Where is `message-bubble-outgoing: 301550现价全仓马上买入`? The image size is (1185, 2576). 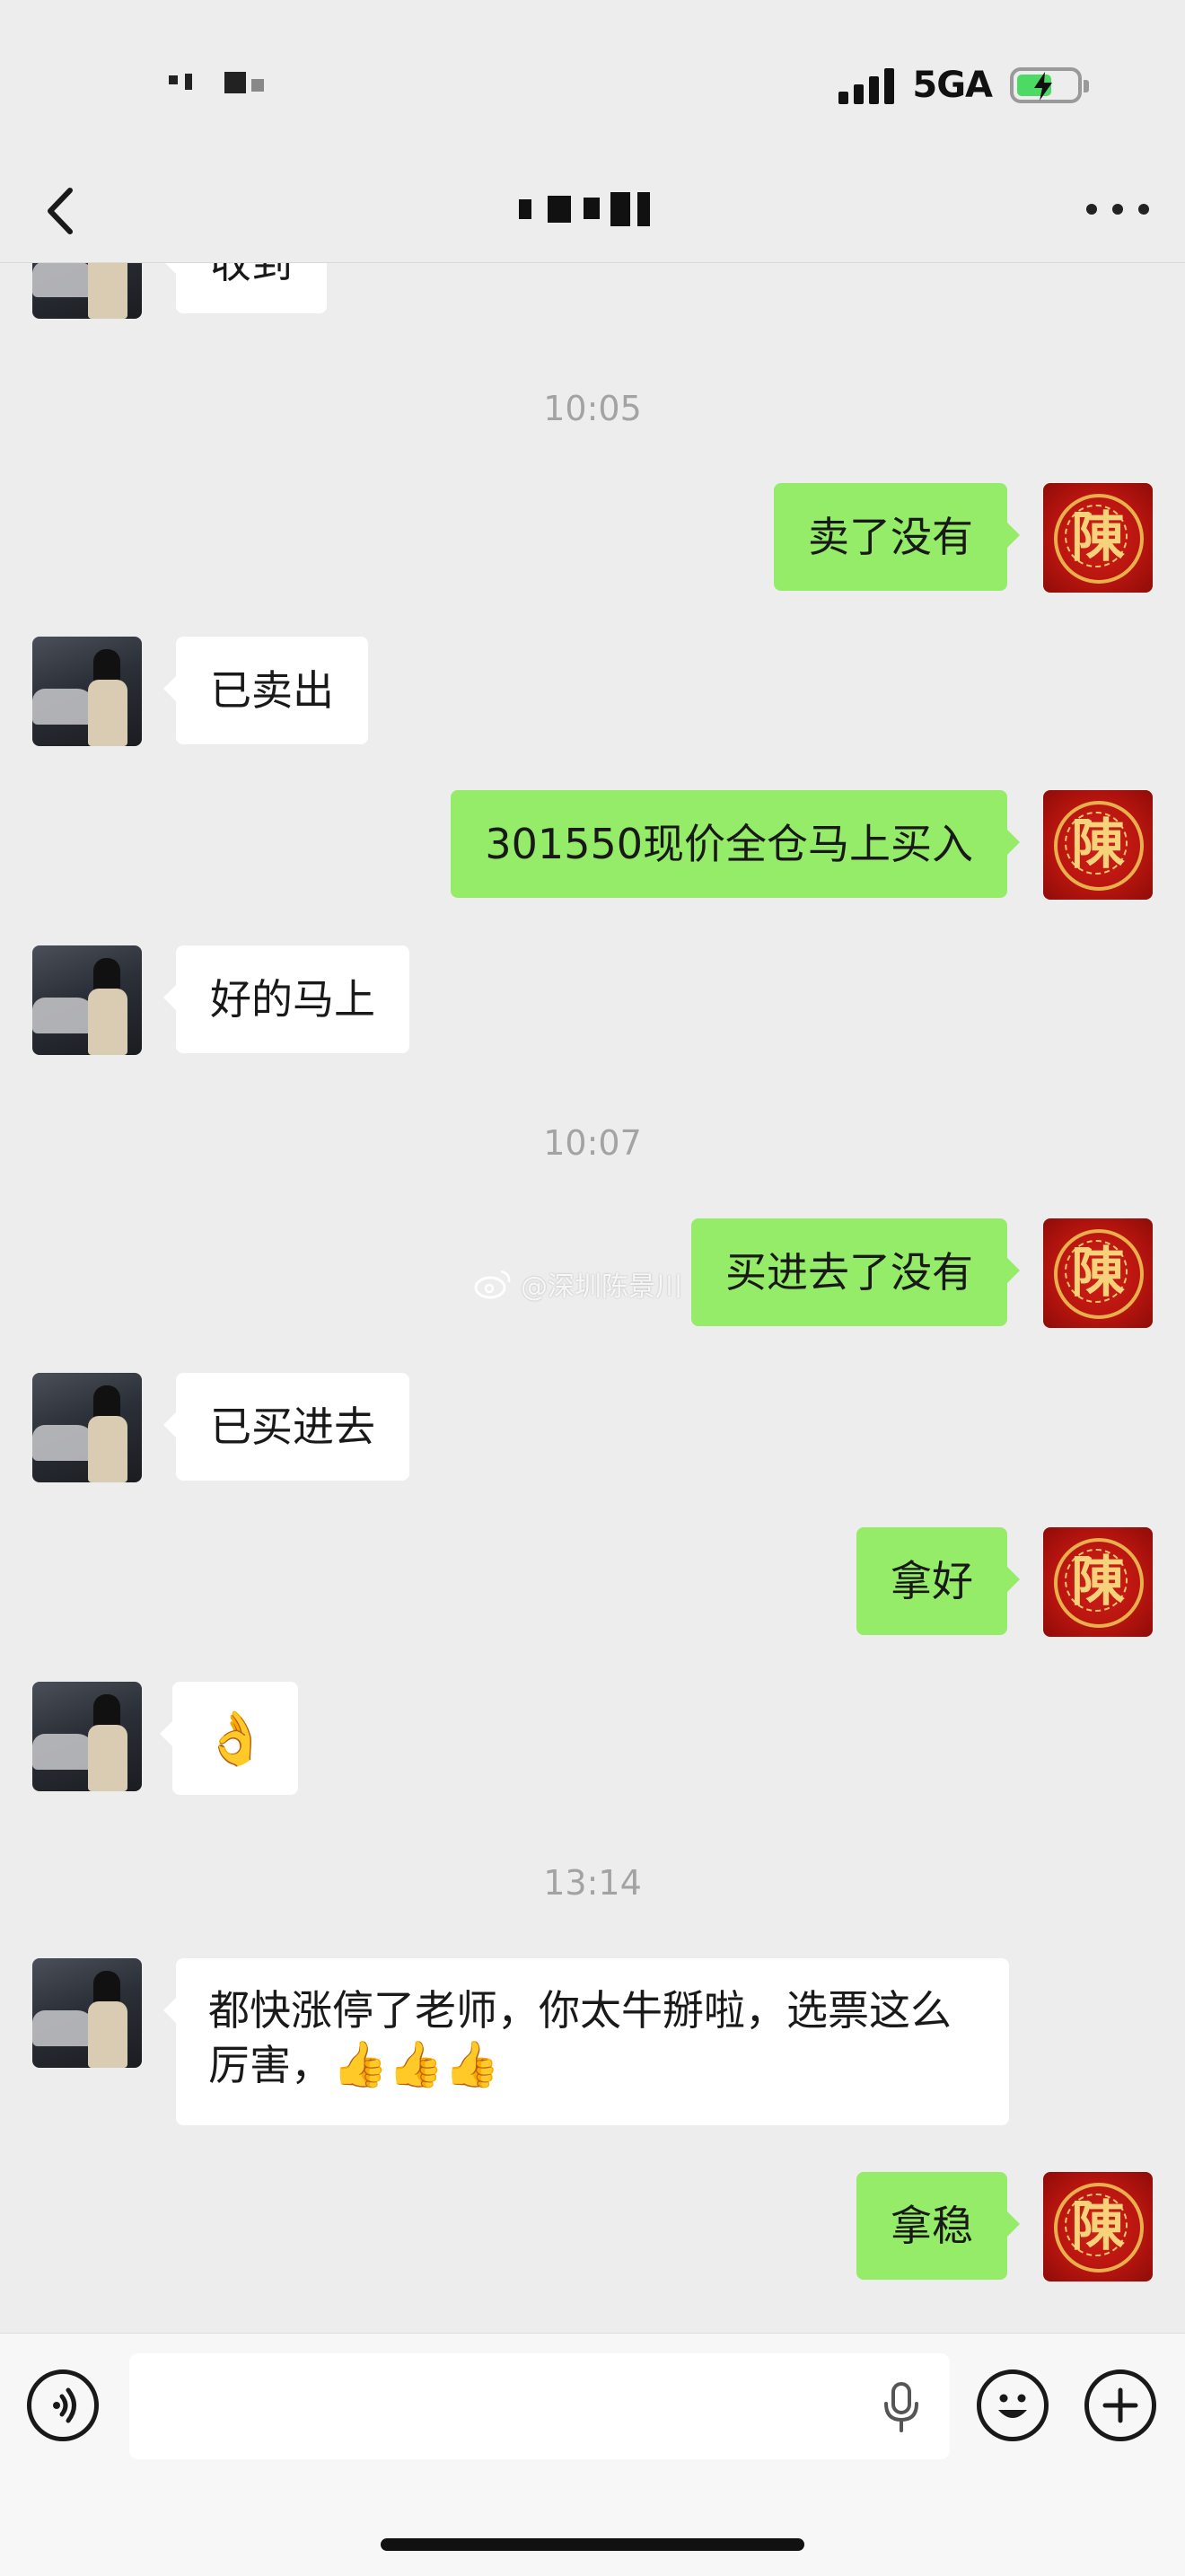 message-bubble-outgoing: 301550现价全仓马上买入 is located at coordinates (735, 844).